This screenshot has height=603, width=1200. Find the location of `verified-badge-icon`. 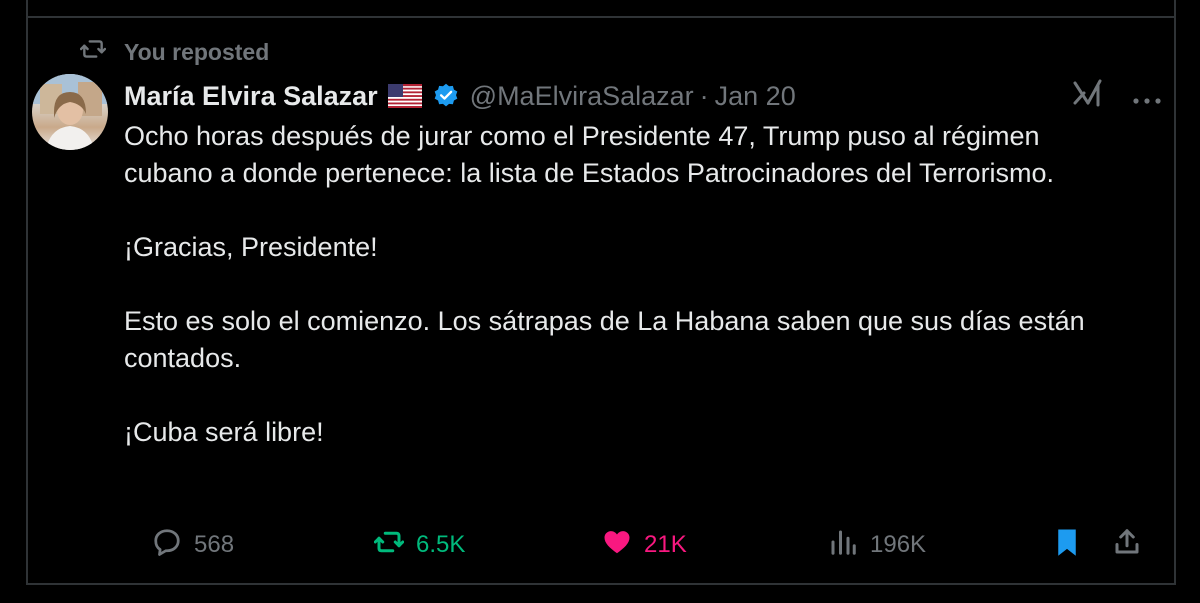

verified-badge-icon is located at coordinates (446, 96).